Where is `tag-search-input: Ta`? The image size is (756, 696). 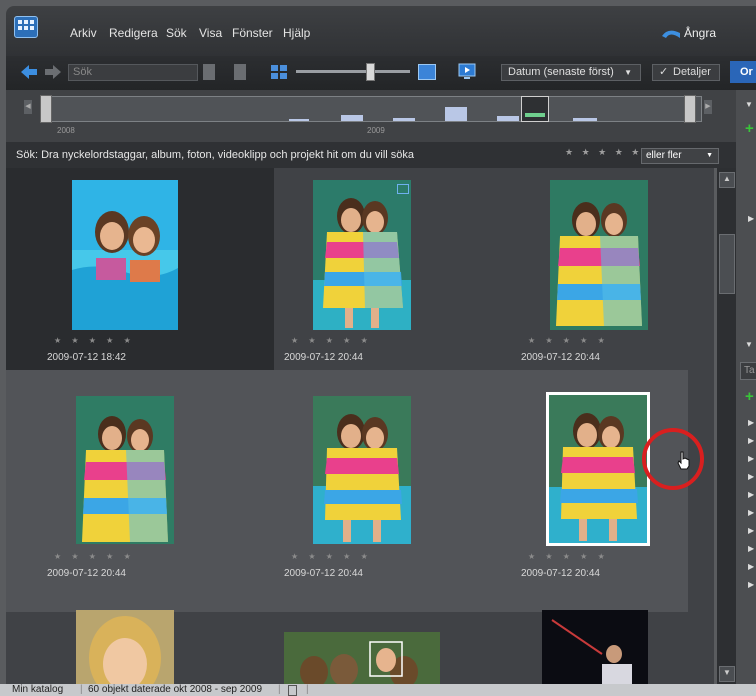 tag-search-input: Ta is located at coordinates (748, 371).